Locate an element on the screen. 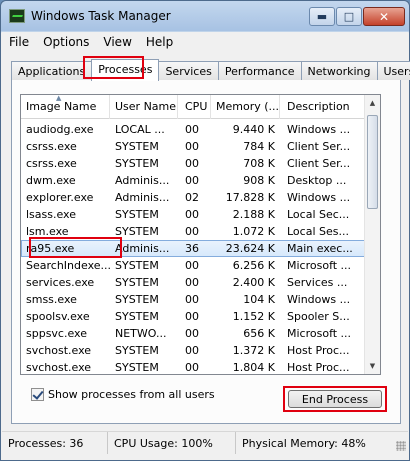  cell-memory: 908 K is located at coordinates (259, 180).